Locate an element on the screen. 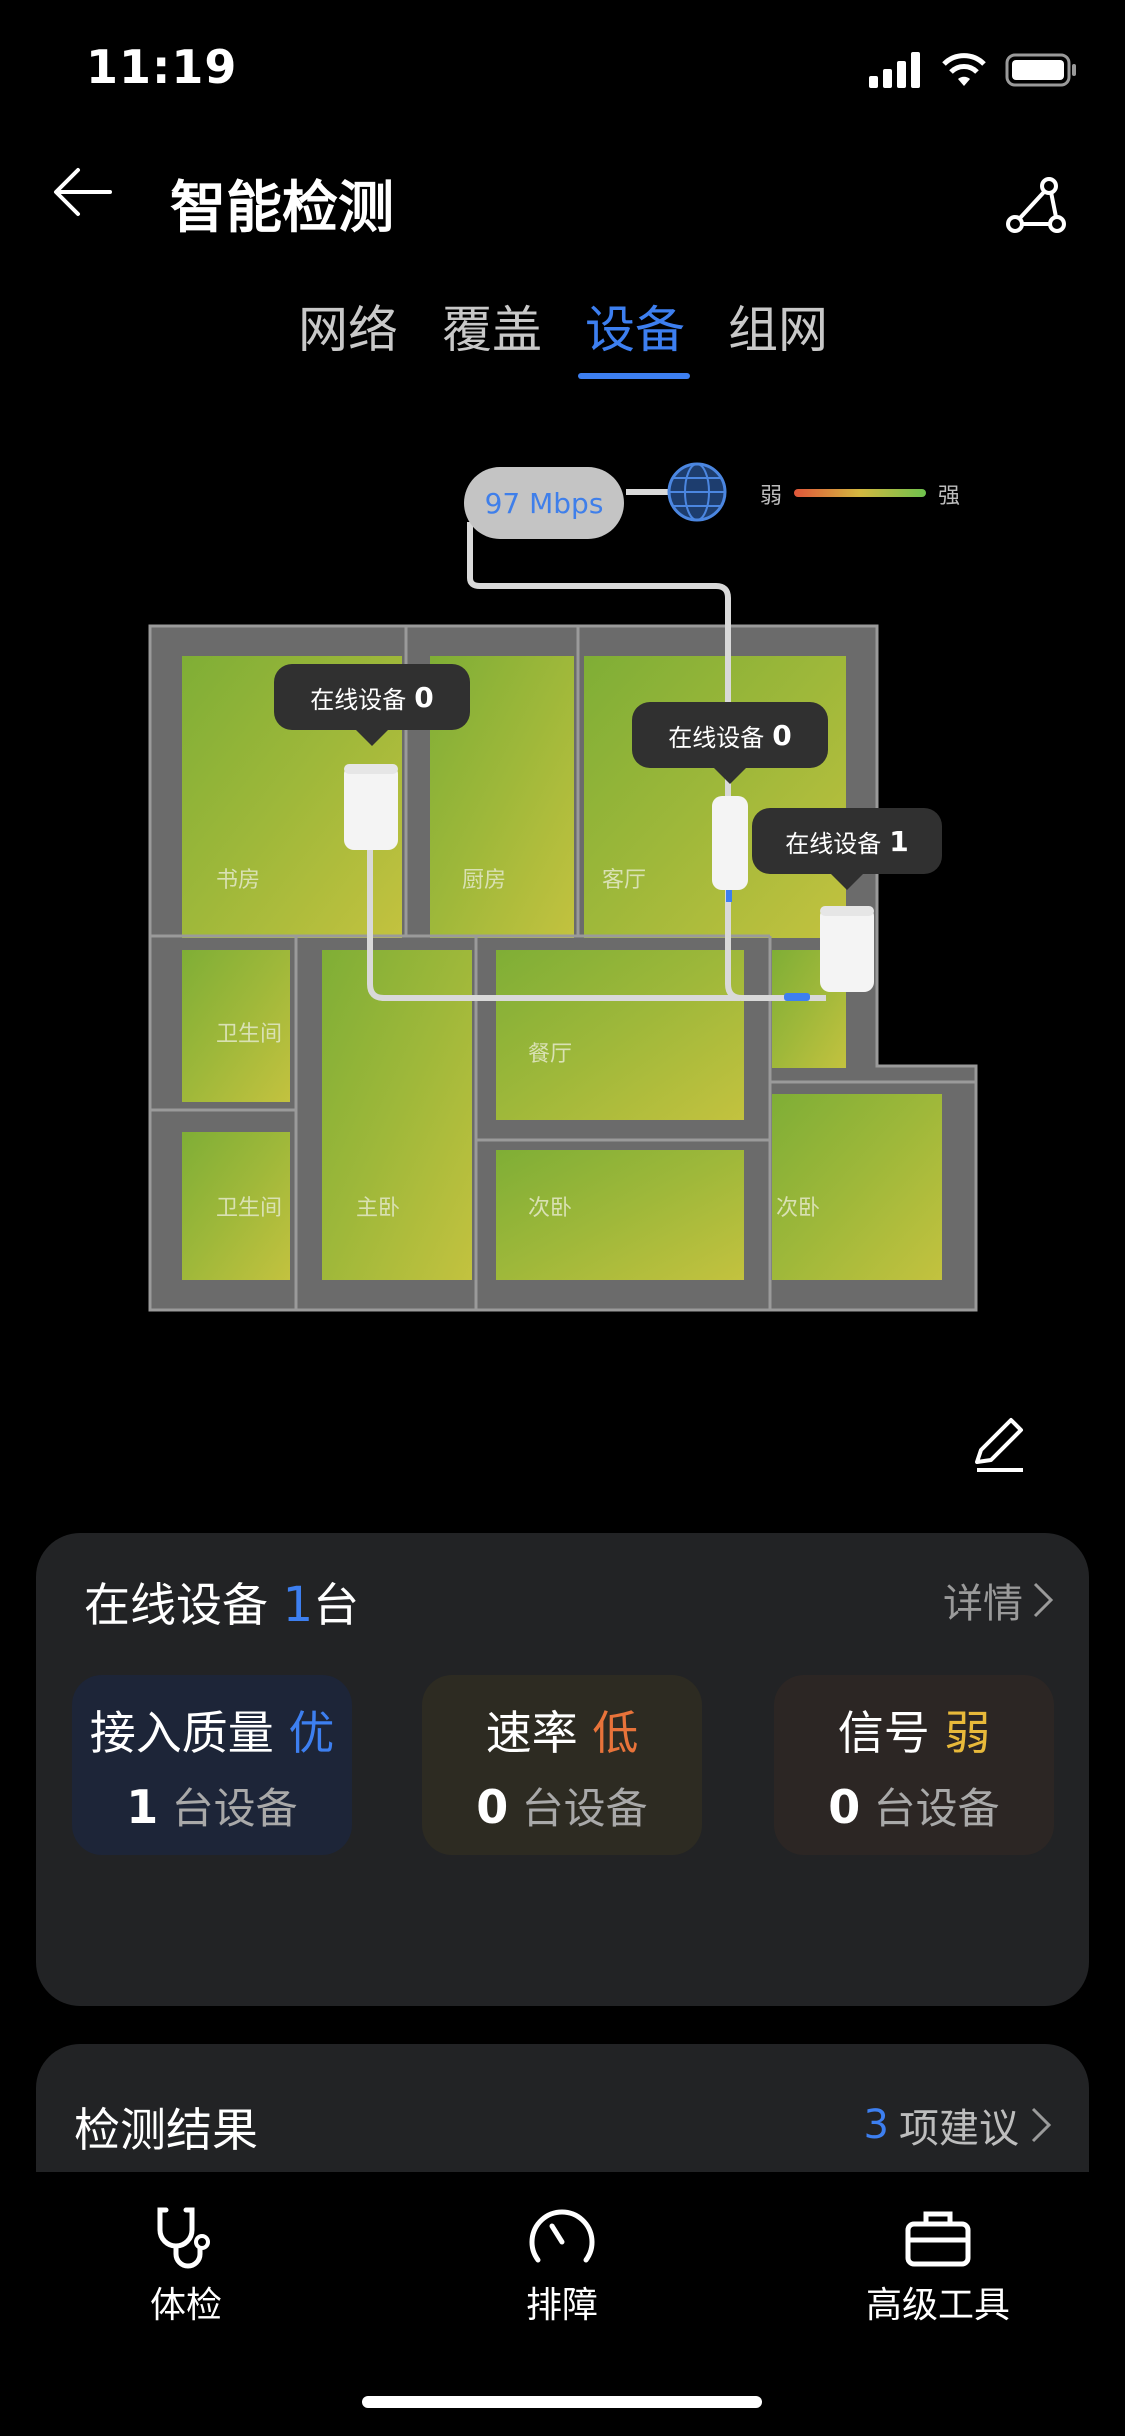 The height and width of the screenshot is (2436, 1125). topology-icon is located at coordinates (1036, 205).